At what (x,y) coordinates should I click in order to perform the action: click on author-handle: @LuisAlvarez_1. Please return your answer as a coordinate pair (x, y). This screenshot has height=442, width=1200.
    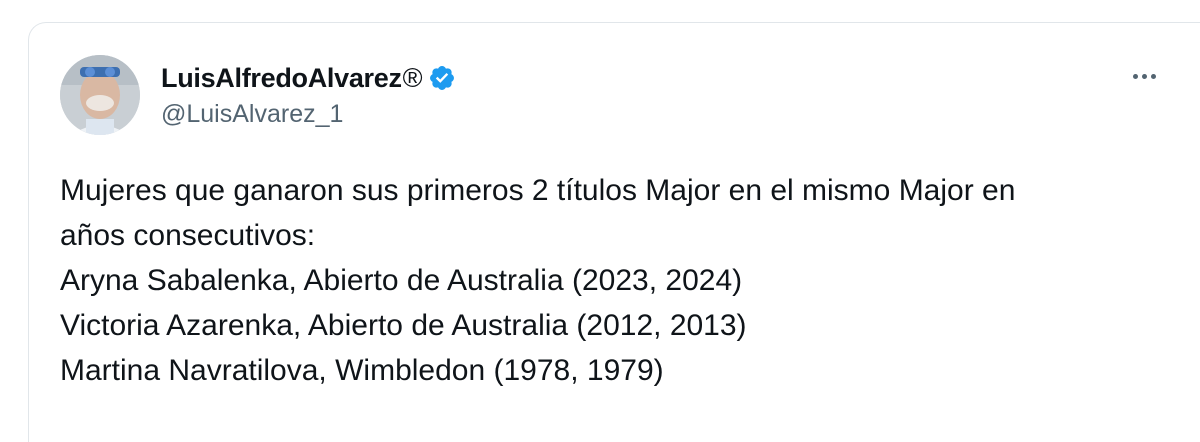
    Looking at the image, I should click on (252, 114).